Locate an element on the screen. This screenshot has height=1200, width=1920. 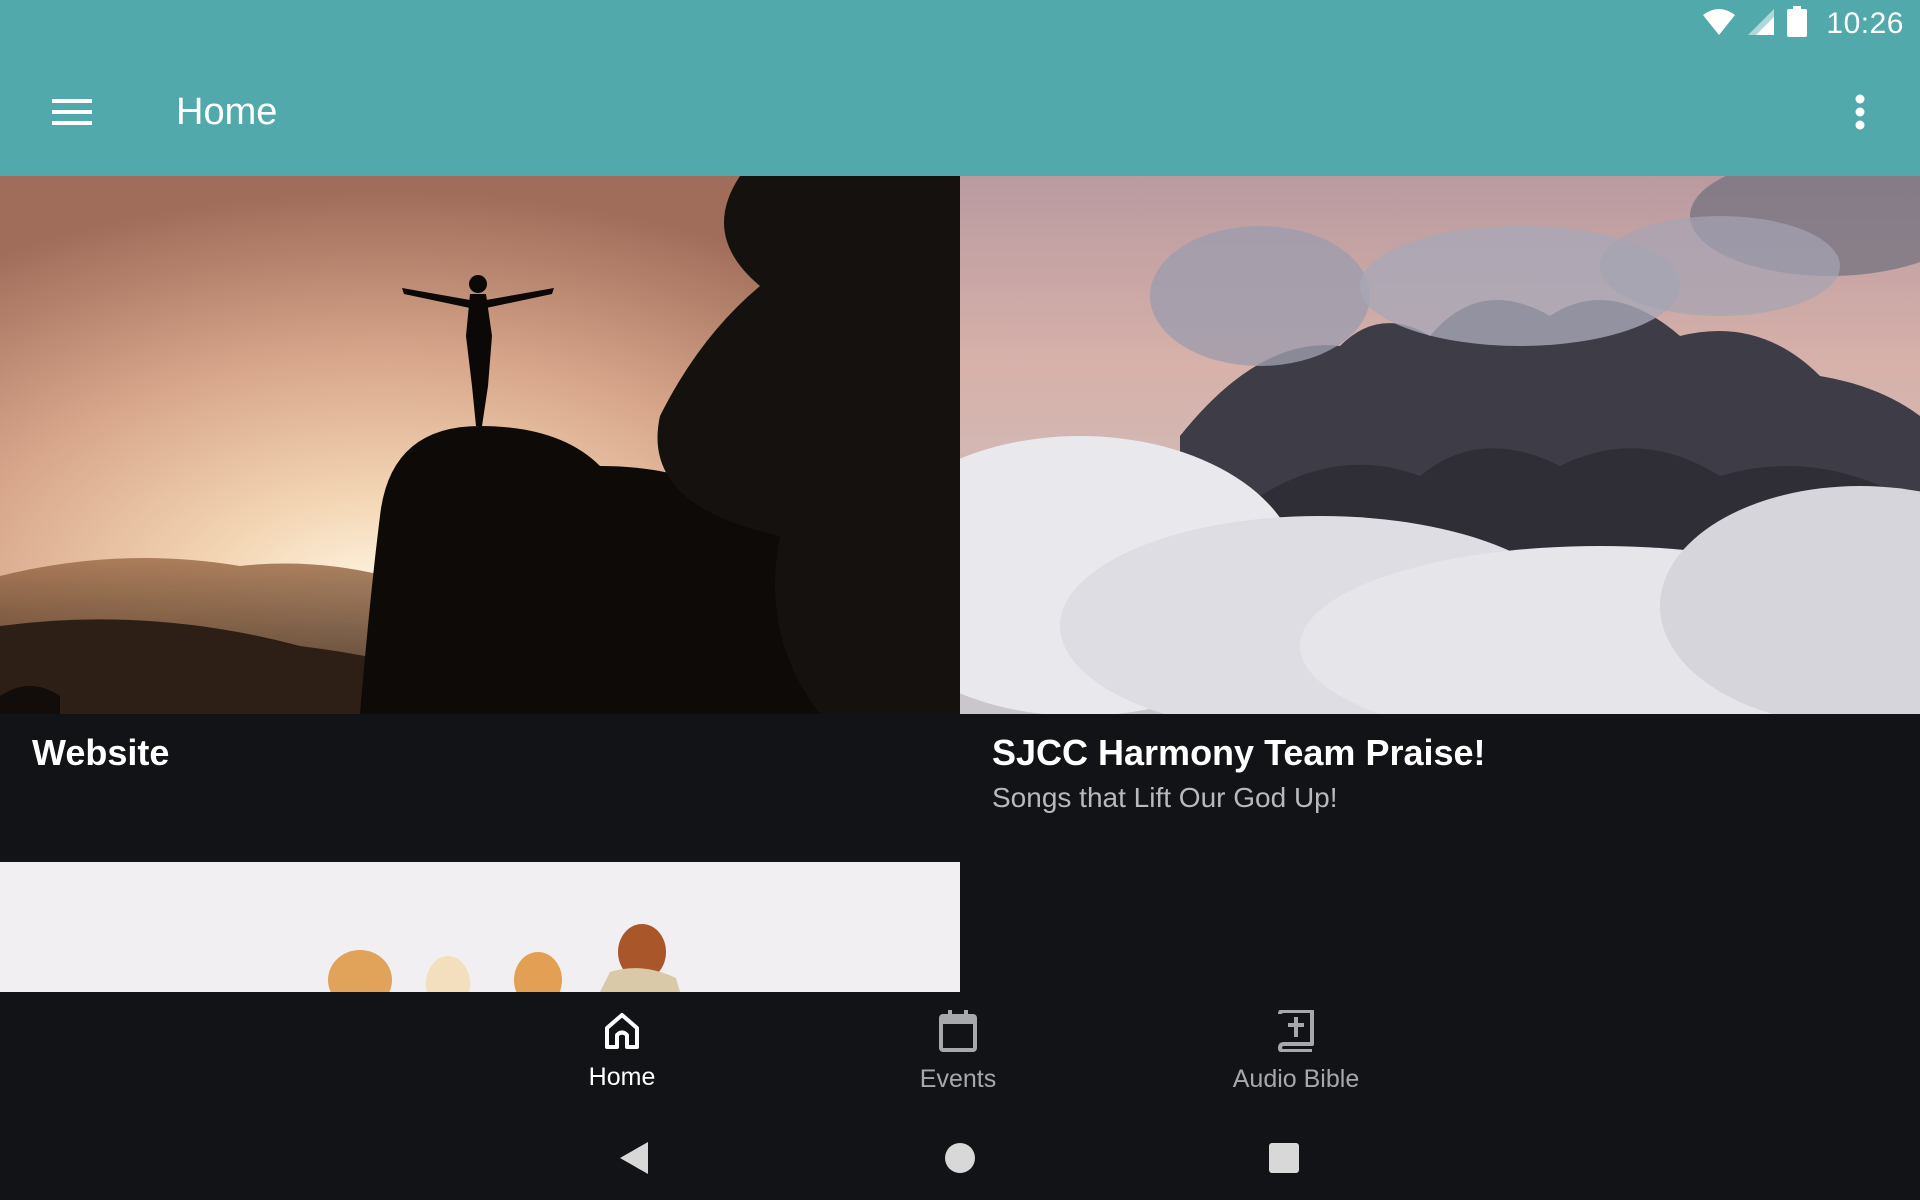
recents-icon is located at coordinates (1284, 1158).